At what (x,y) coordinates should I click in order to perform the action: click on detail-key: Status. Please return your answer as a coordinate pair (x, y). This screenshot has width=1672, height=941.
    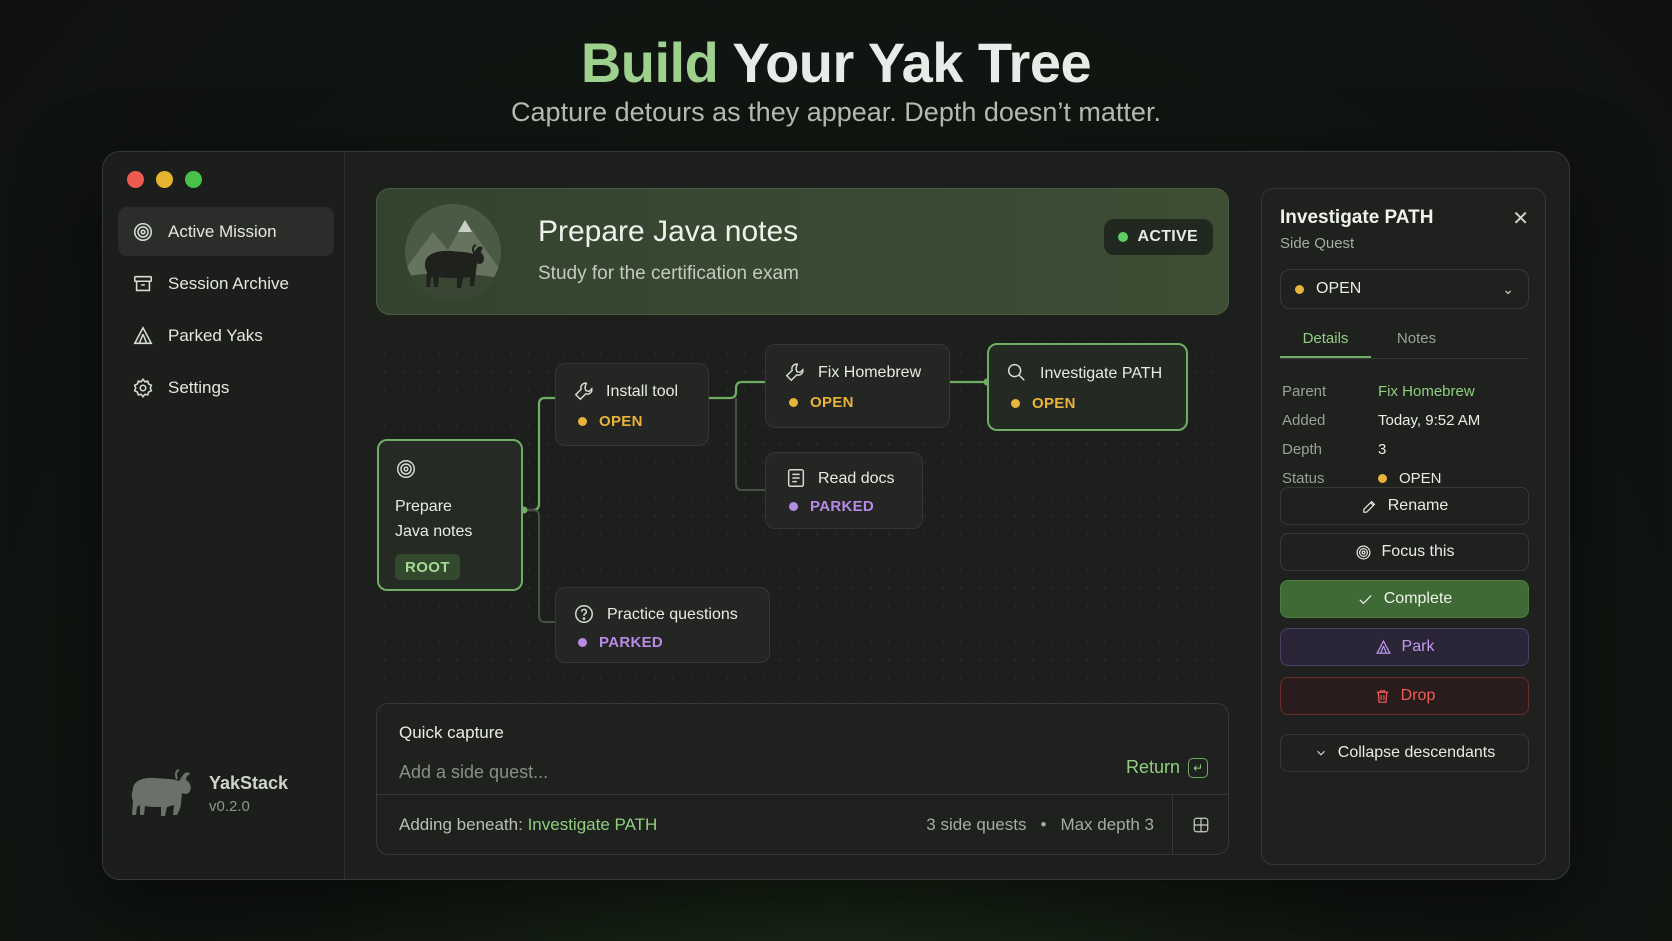
    Looking at the image, I should click on (1303, 478).